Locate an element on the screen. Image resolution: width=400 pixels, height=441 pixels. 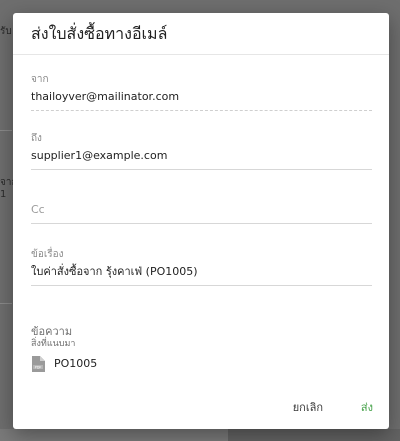
cc-field: Cc is located at coordinates (201, 213).